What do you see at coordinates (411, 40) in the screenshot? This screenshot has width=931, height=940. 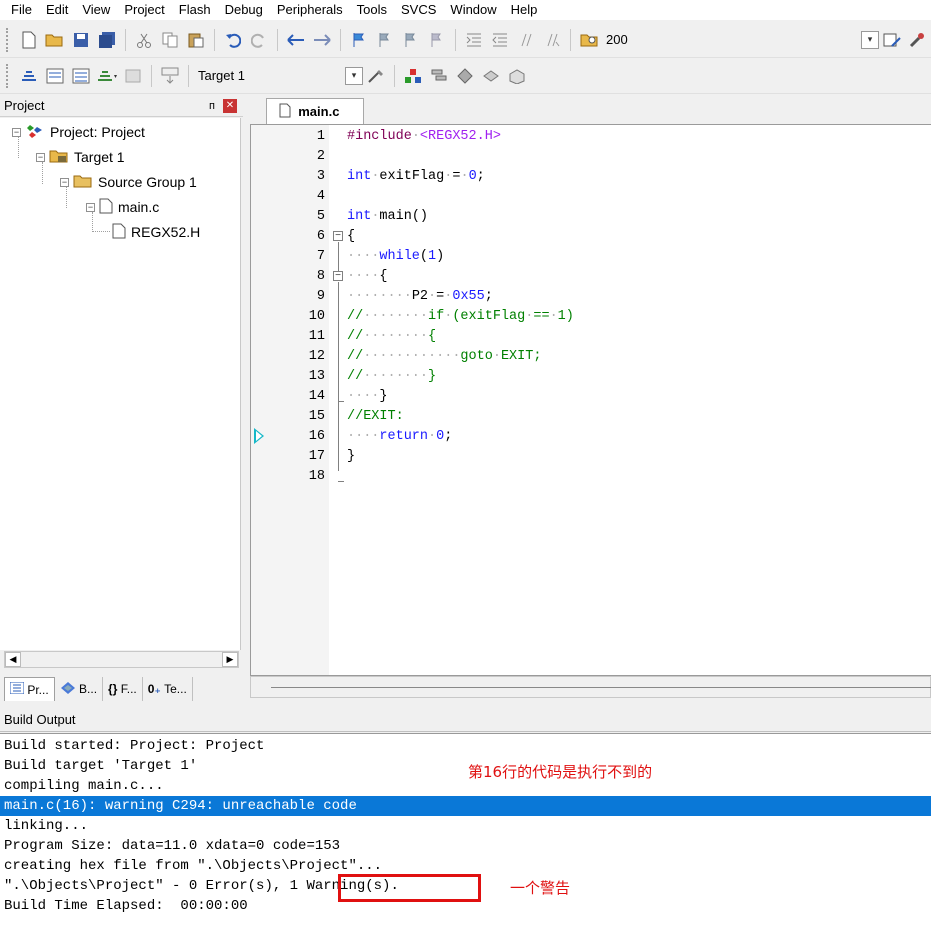 I see `next-bookmark-icon` at bounding box center [411, 40].